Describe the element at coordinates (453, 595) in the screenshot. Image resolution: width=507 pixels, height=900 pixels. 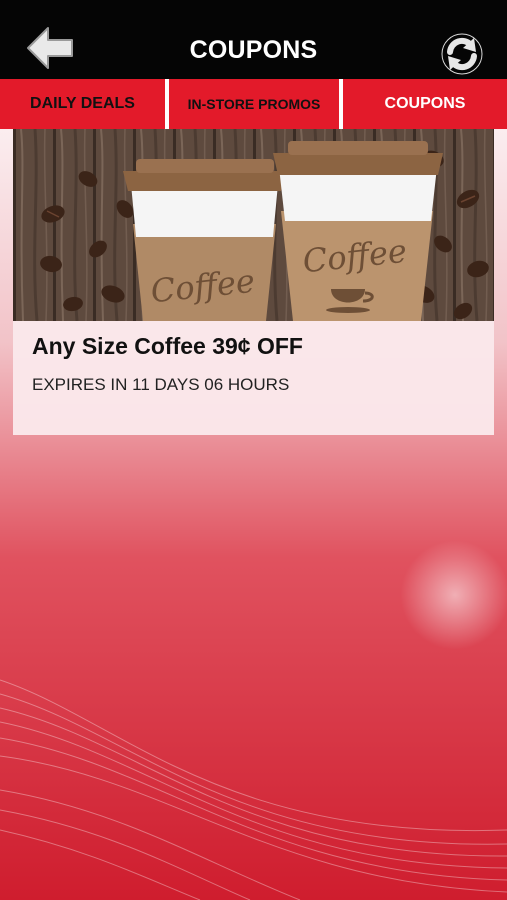
I see `background-glow` at that location.